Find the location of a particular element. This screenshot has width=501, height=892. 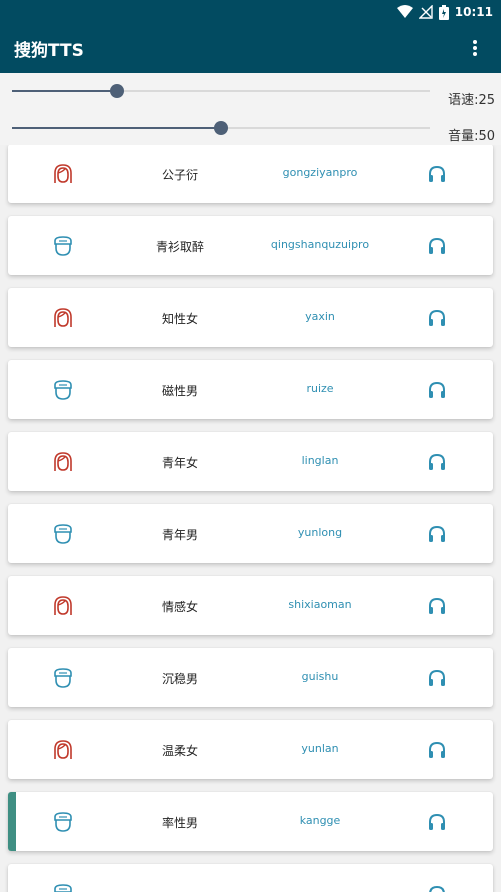

status-time: 10:11 is located at coordinates (473, 12).